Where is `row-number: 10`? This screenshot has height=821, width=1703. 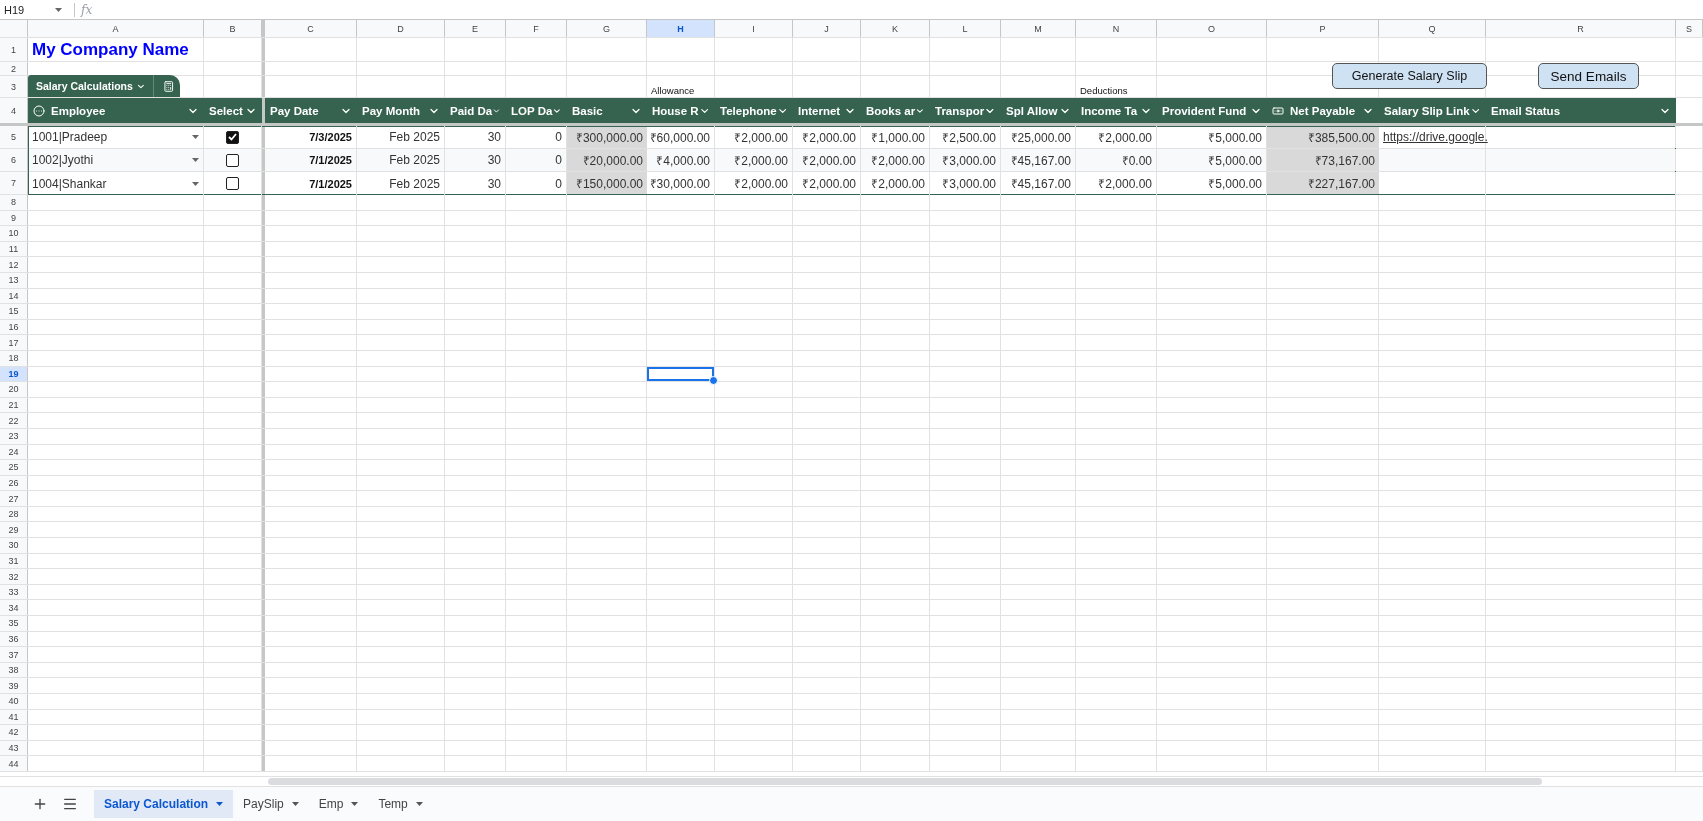
row-number: 10 is located at coordinates (14, 233).